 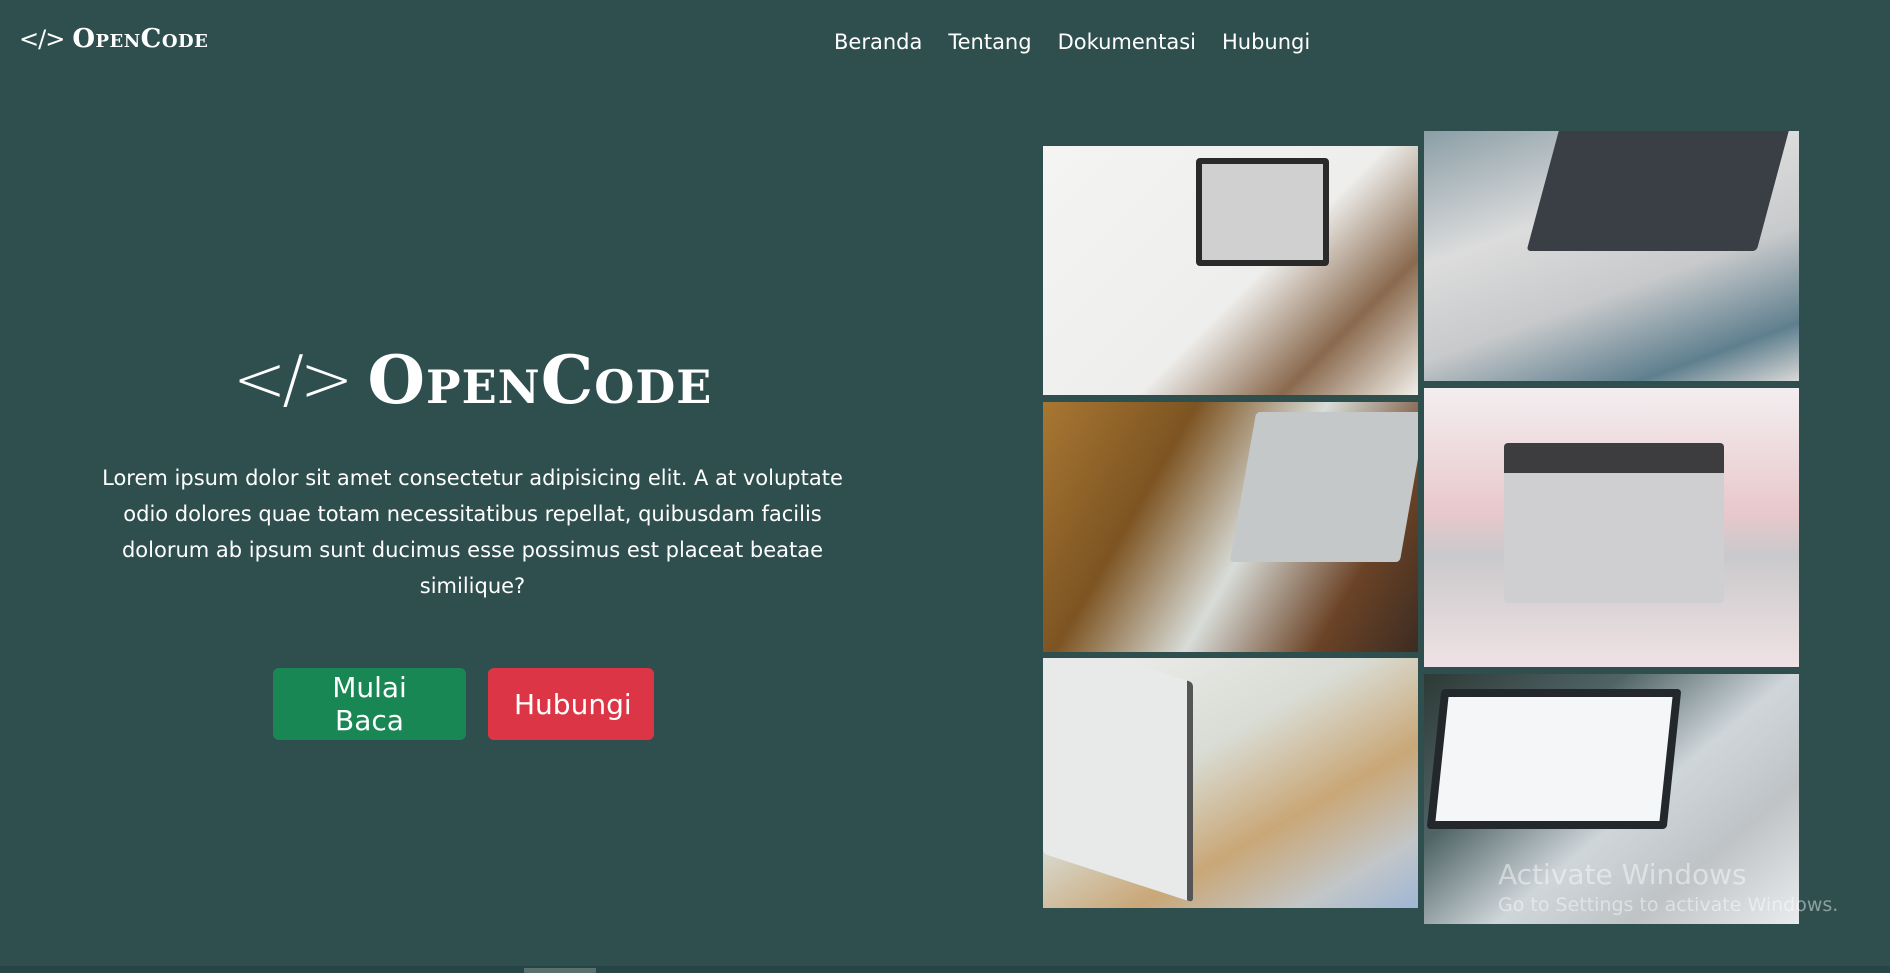 What do you see at coordinates (989, 42) in the screenshot?
I see `nav-link-tentang: Tentang` at bounding box center [989, 42].